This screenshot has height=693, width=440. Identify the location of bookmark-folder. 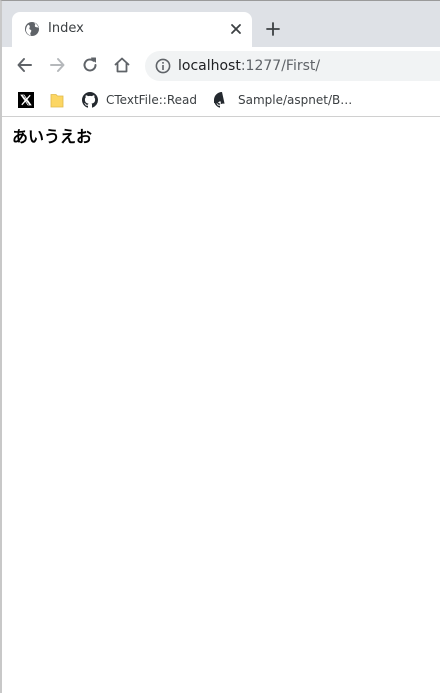
(57, 100).